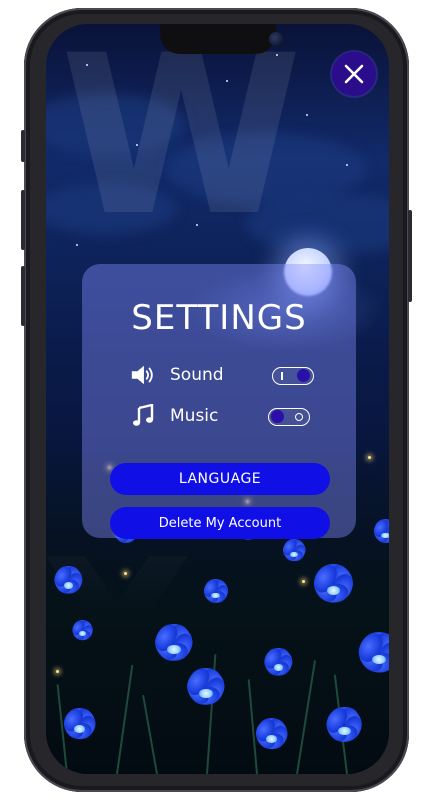 Image resolution: width=433 pixels, height=800 pixels. I want to click on side-button-volume-up, so click(23, 220).